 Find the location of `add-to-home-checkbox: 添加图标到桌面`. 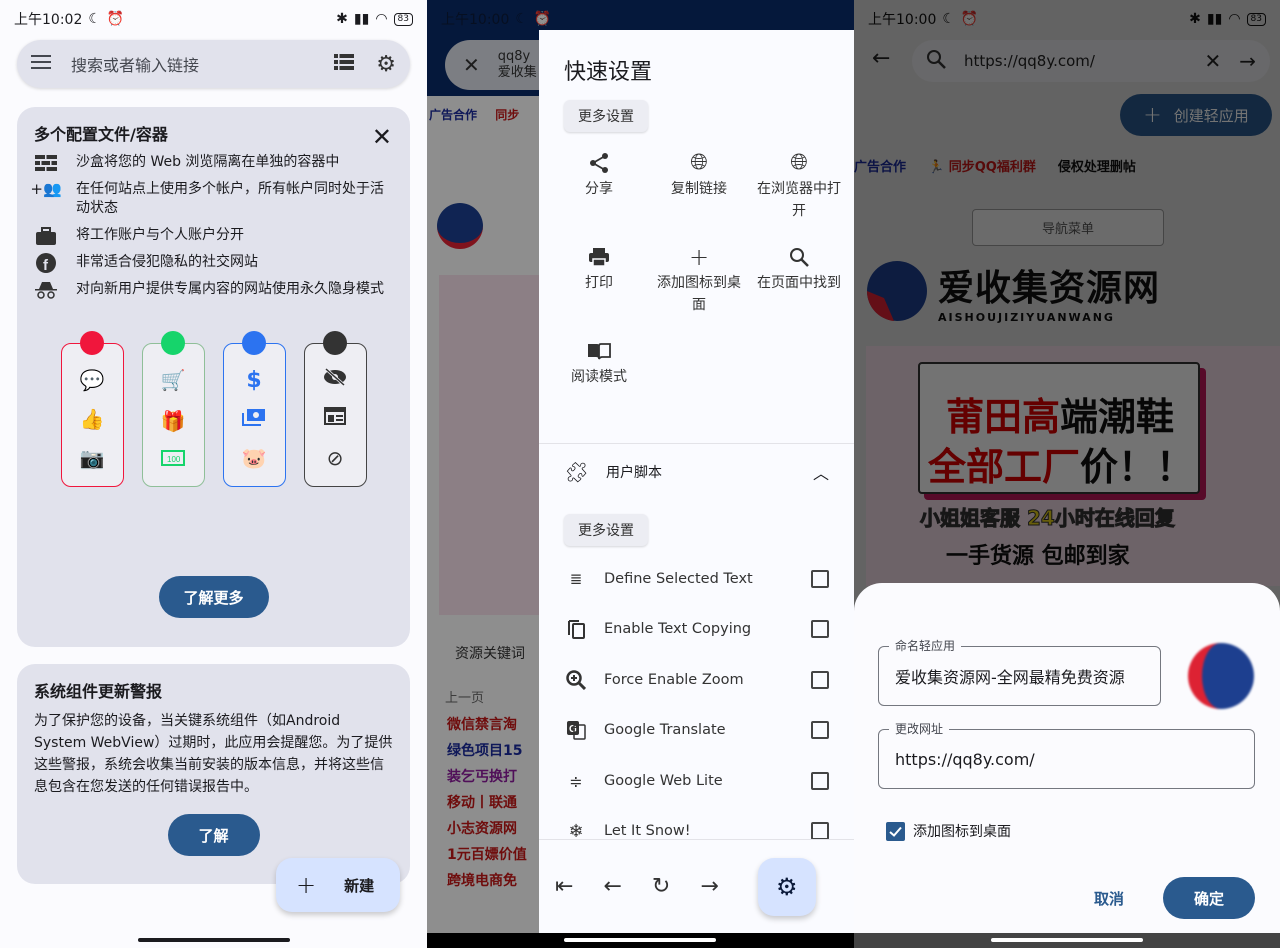

add-to-home-checkbox: 添加图标到桌面 is located at coordinates (948, 831).